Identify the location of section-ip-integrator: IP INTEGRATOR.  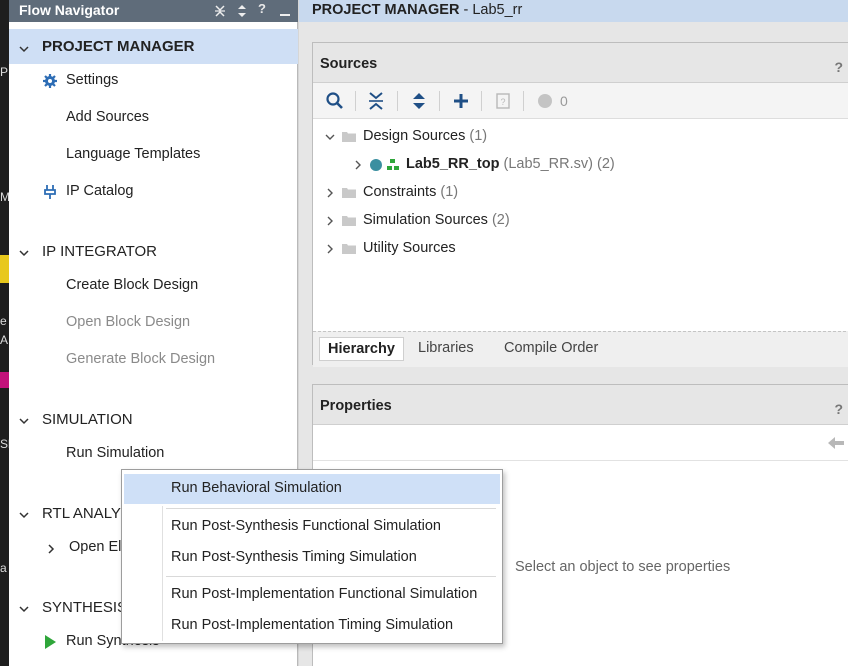
(153, 253).